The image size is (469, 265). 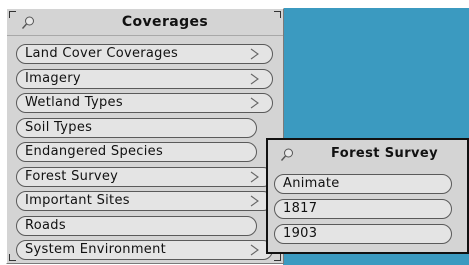 I want to click on menu-item-endangered-species: Endangered Species, so click(x=136, y=152).